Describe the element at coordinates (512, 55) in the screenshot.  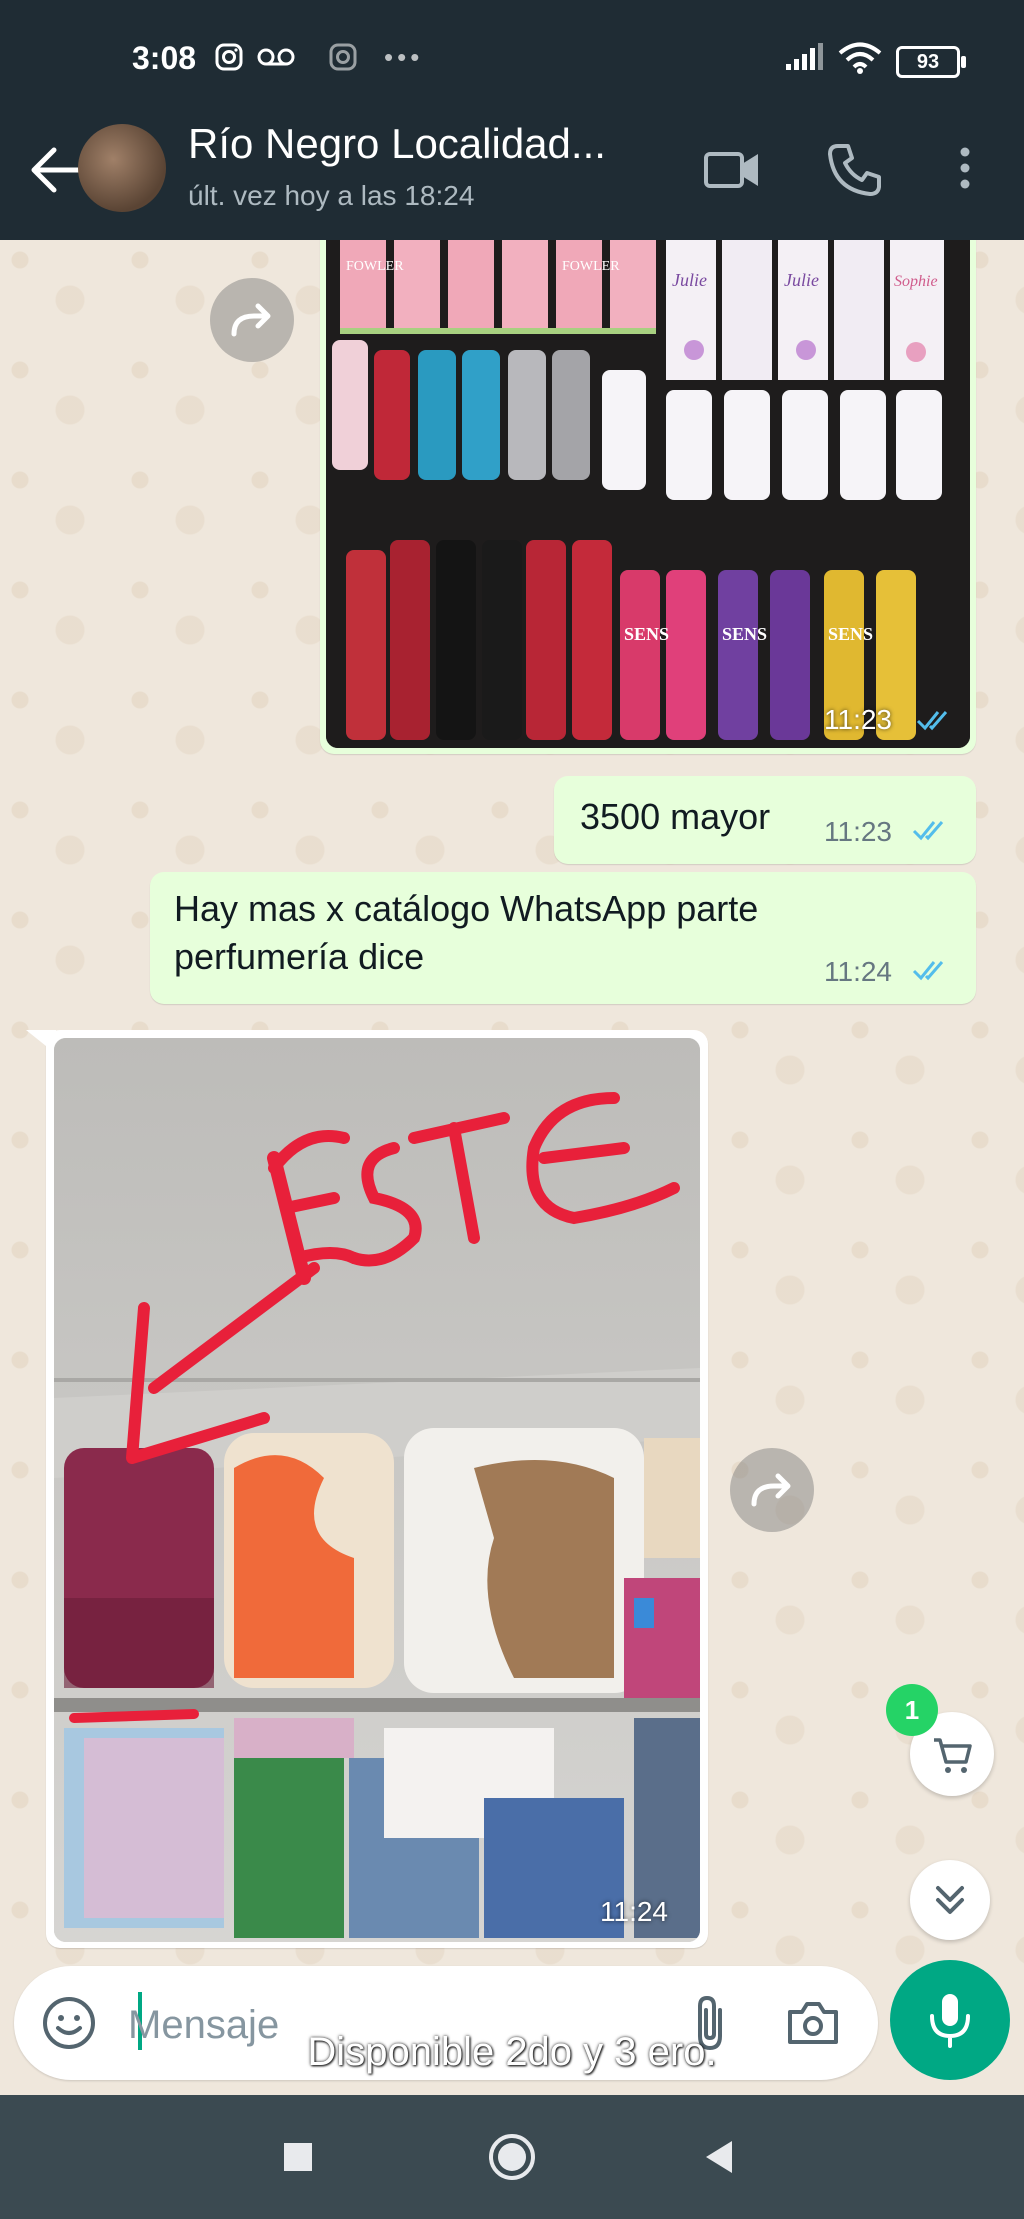
I see `status-bar: 3:08 ••• 93` at that location.